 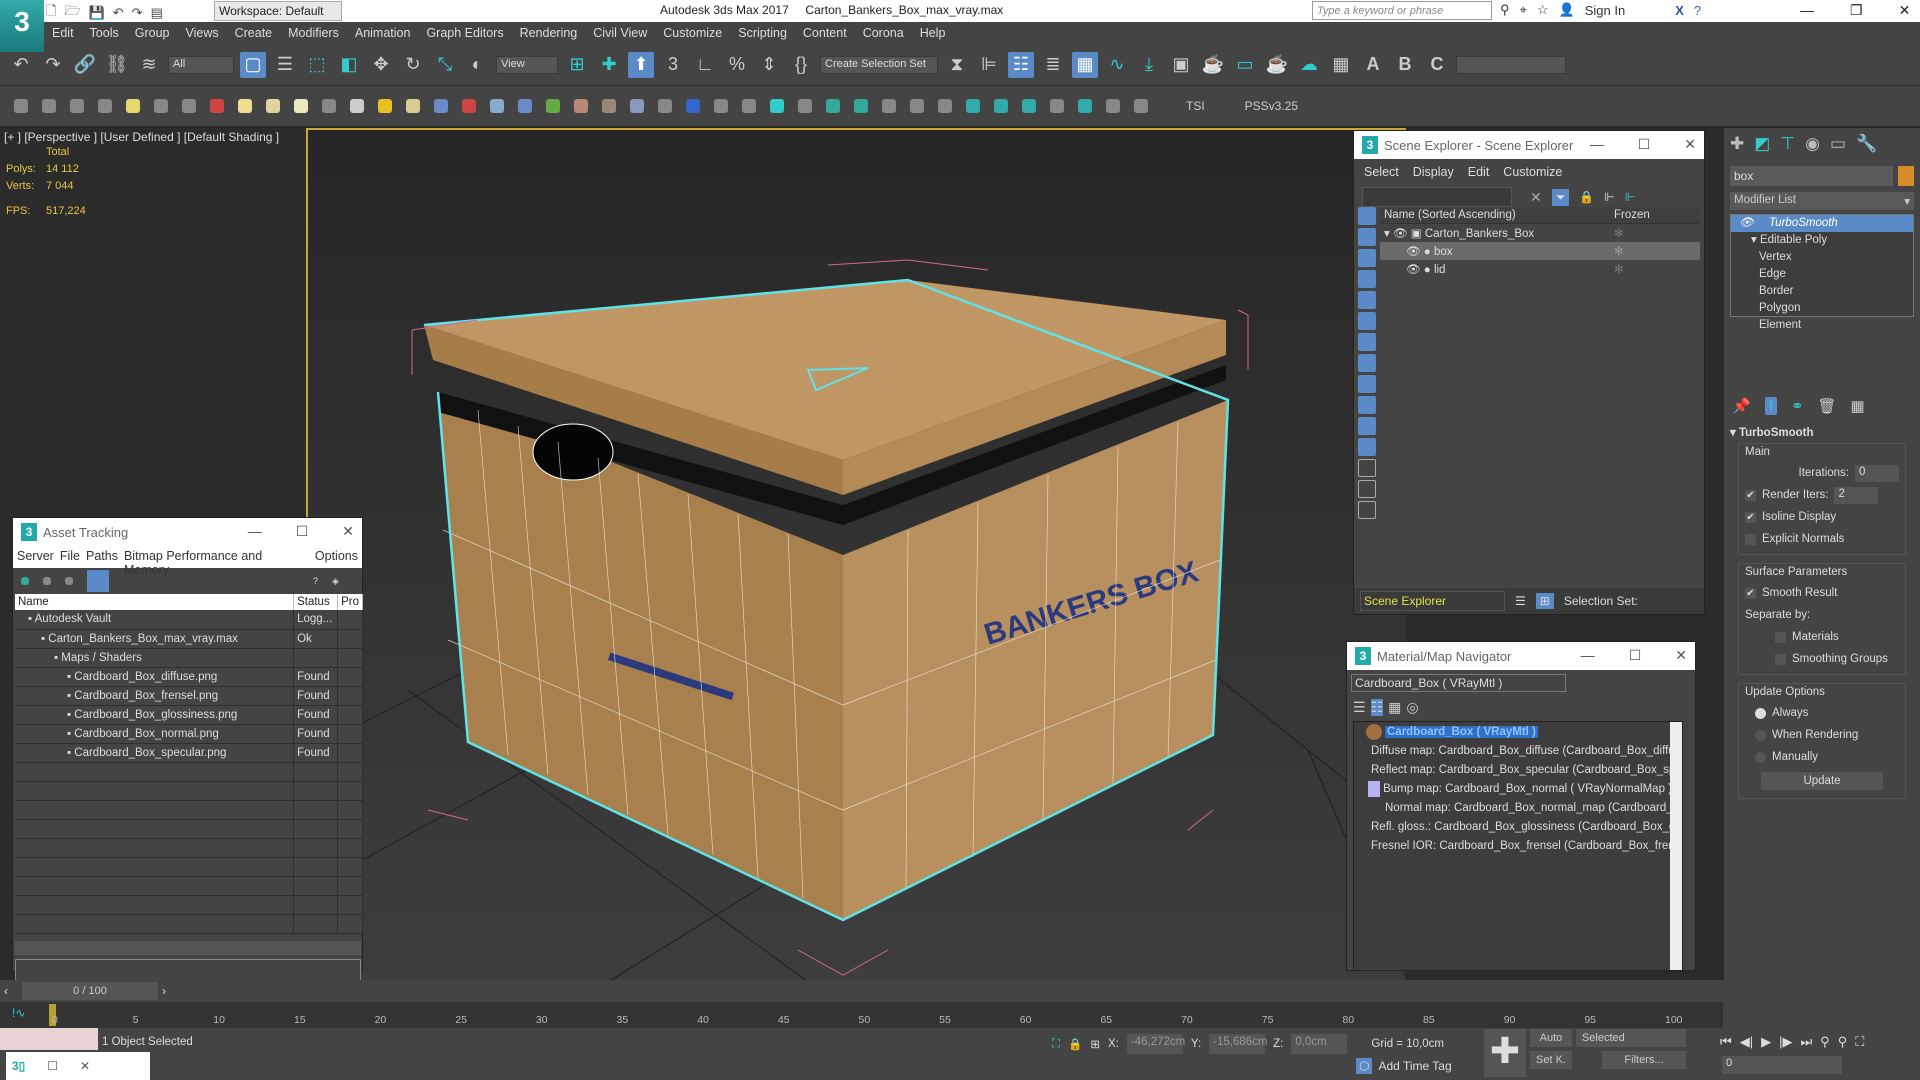 What do you see at coordinates (1551, 1060) in the screenshot?
I see `set-key-button: Set K.` at bounding box center [1551, 1060].